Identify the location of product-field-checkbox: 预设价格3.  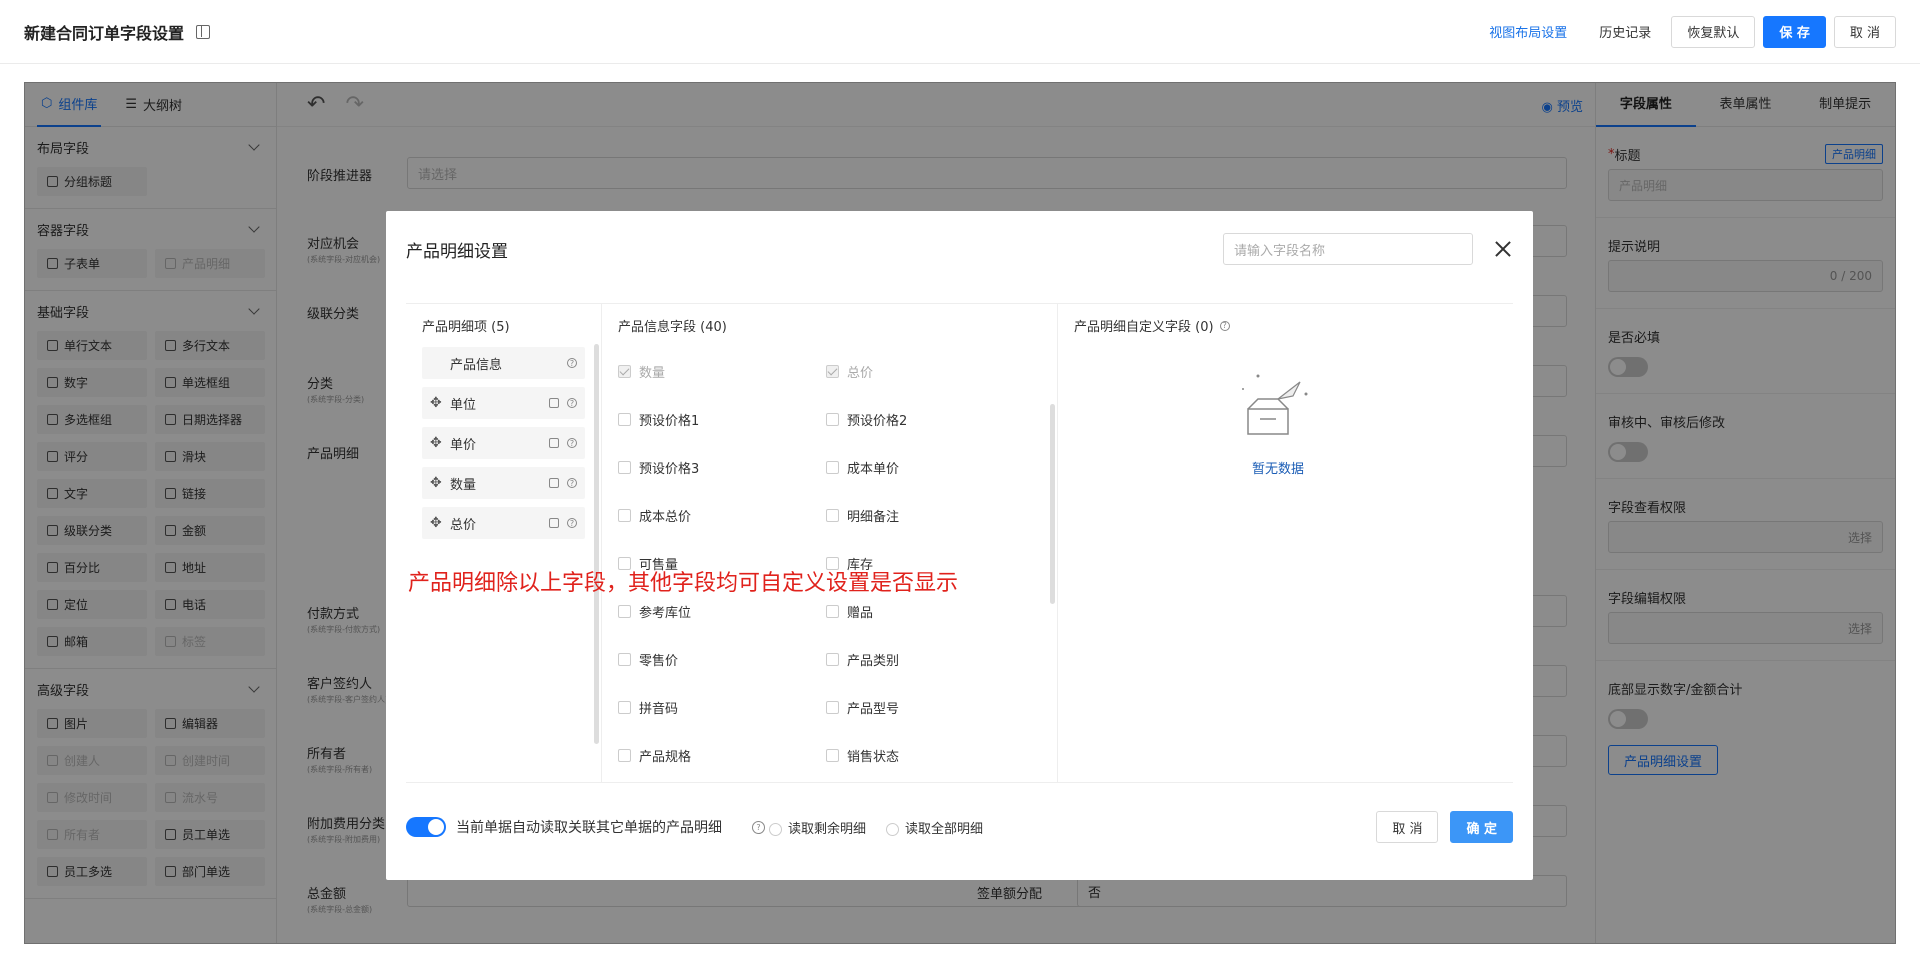
(722, 467).